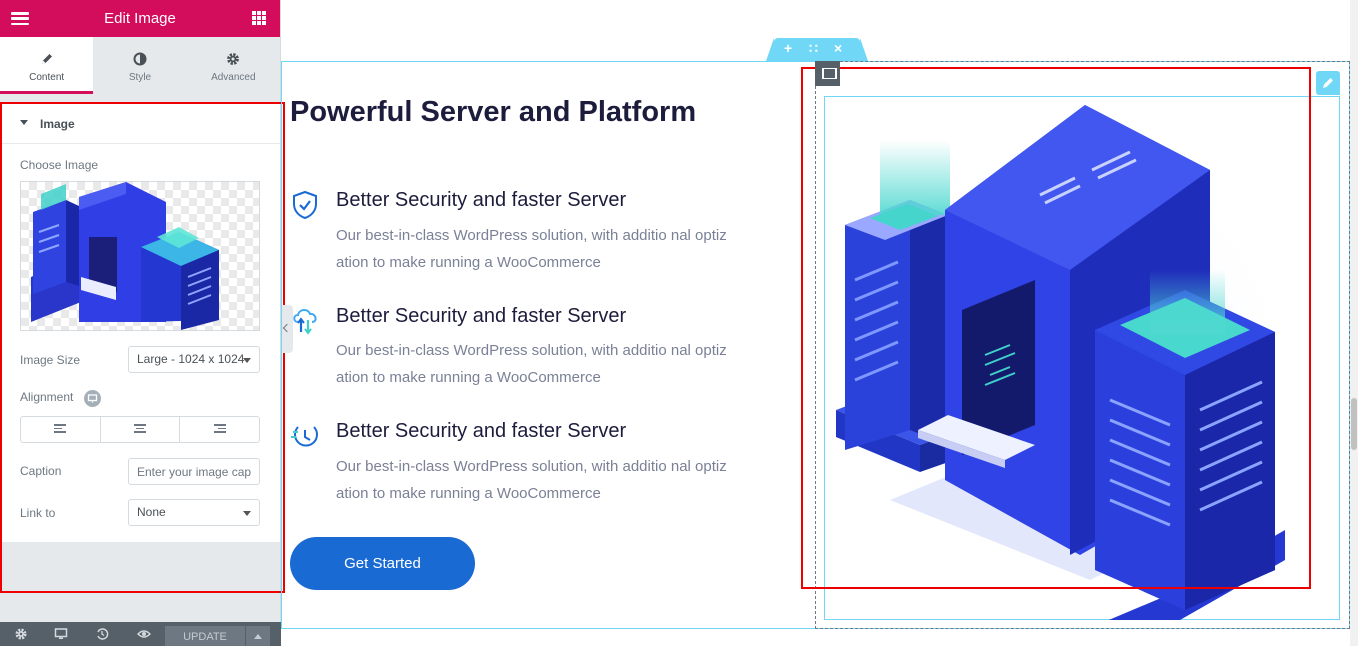 The height and width of the screenshot is (646, 1358). What do you see at coordinates (233, 77) in the screenshot?
I see `tab-advanced-label: Advanced` at bounding box center [233, 77].